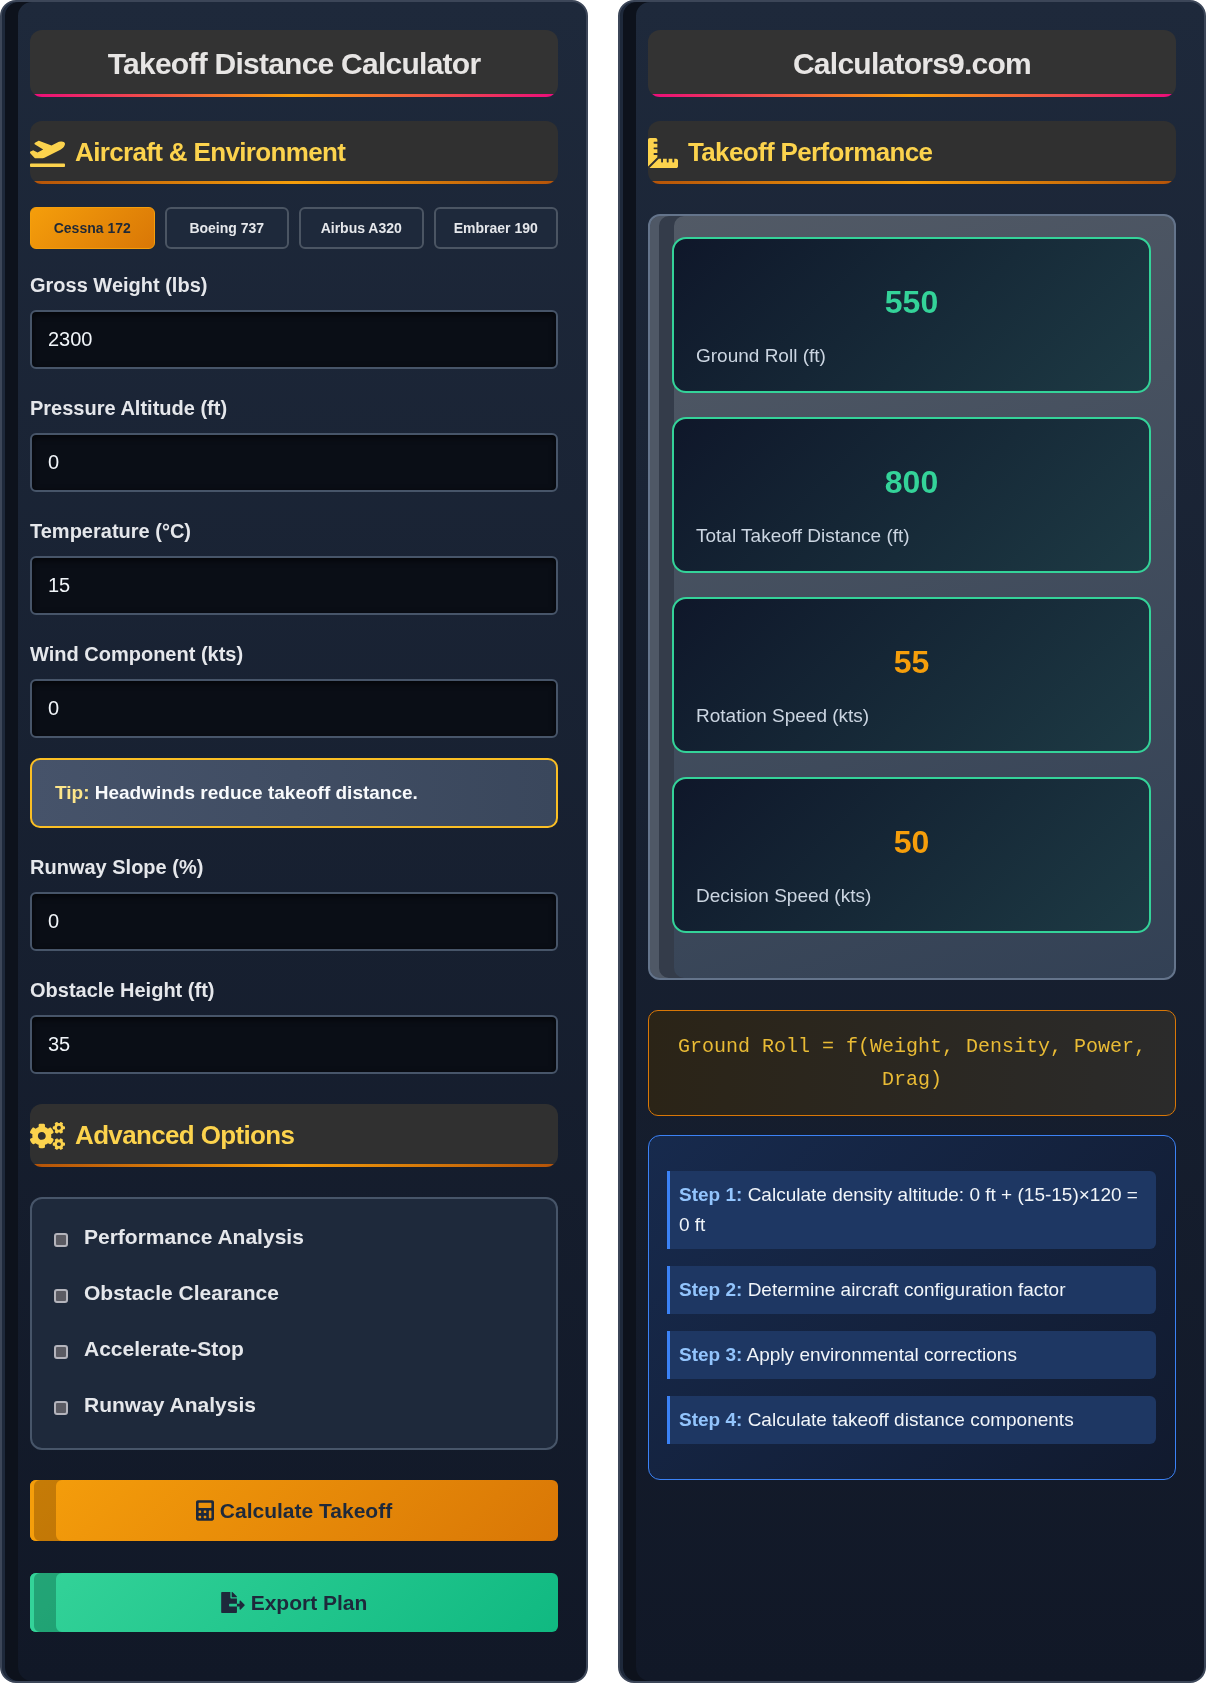 The height and width of the screenshot is (1684, 1206). I want to click on number-input: 35, so click(294, 1044).